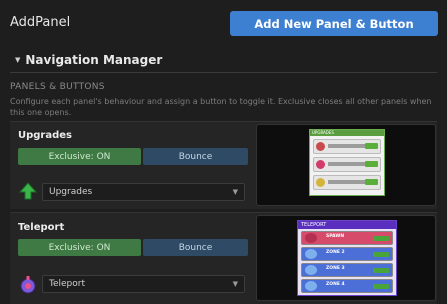 Image resolution: width=447 pixels, height=304 pixels. What do you see at coordinates (143, 192) in the screenshot?
I see `button-select: Upgrades ▼` at bounding box center [143, 192].